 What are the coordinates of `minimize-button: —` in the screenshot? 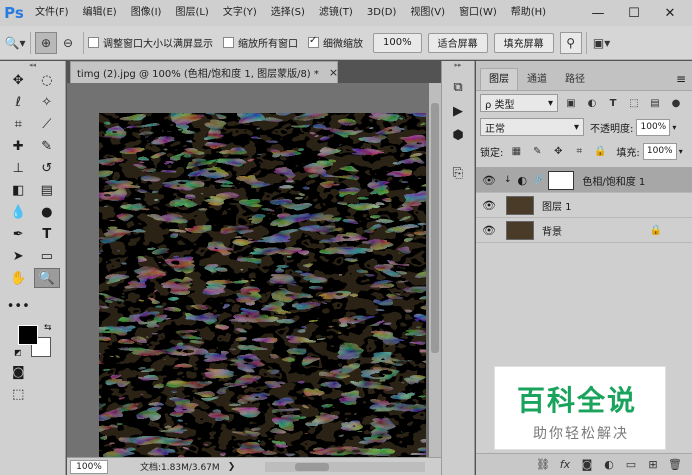 It's located at (598, 13).